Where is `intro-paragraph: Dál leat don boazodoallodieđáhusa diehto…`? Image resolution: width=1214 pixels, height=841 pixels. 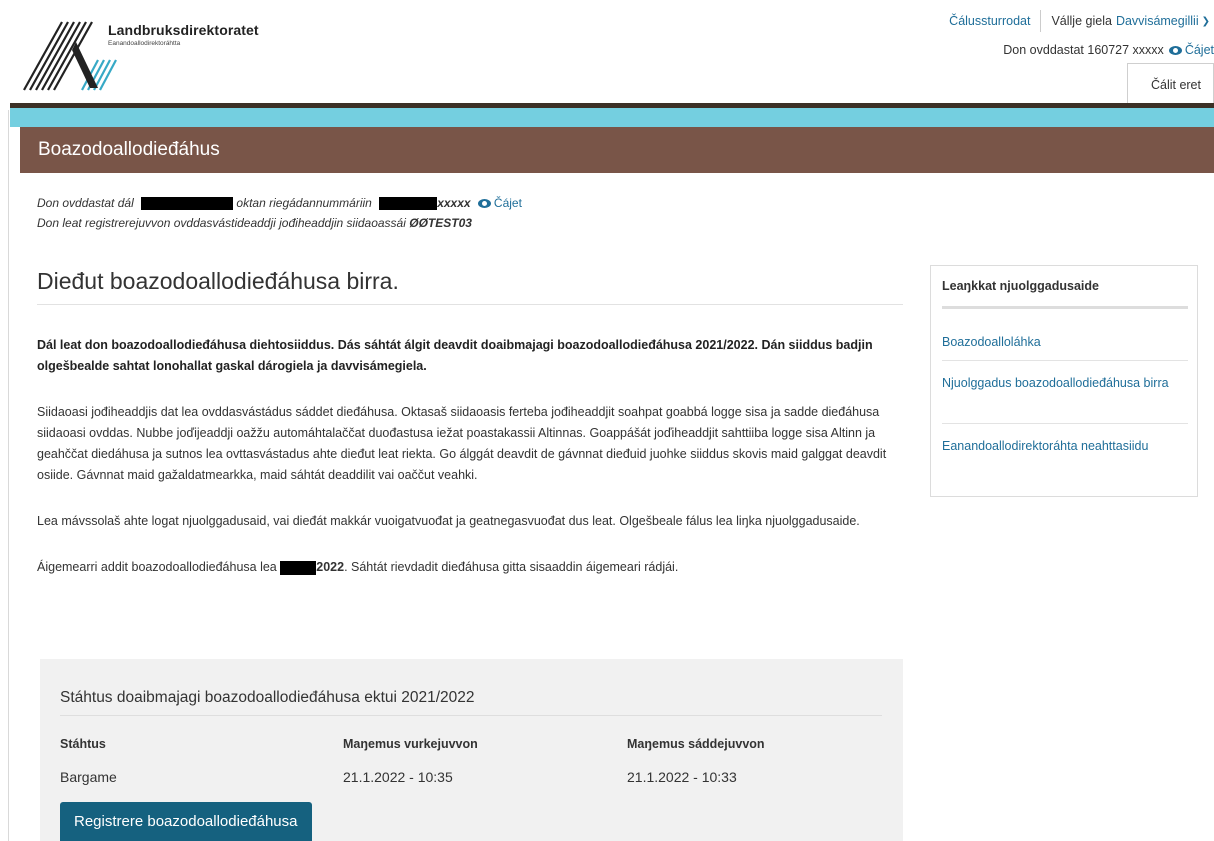 intro-paragraph: Dál leat don boazodoallodieđáhusa diehto… is located at coordinates (455, 355).